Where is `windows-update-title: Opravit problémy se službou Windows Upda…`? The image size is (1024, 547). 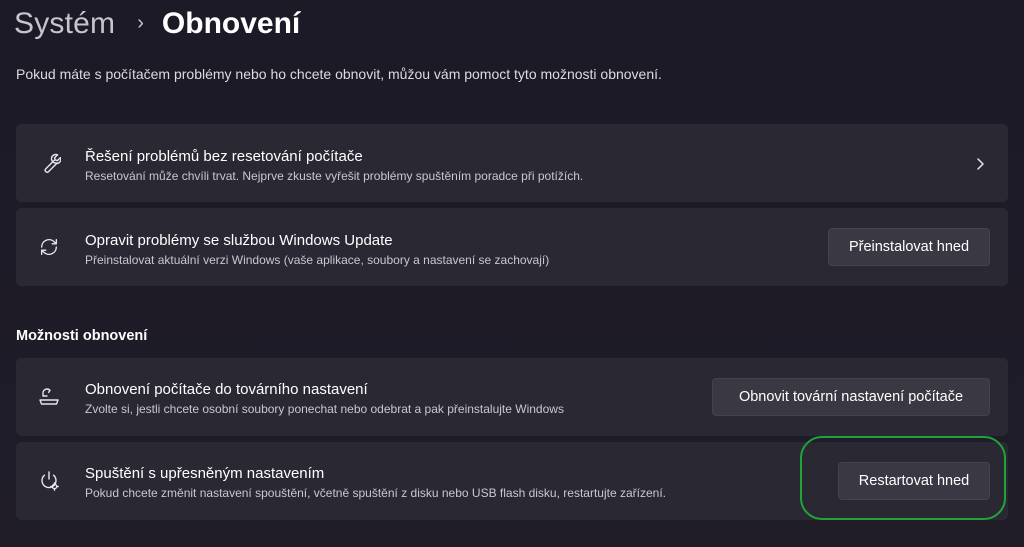 windows-update-title: Opravit problémy se službou Windows Upda… is located at coordinates (239, 240).